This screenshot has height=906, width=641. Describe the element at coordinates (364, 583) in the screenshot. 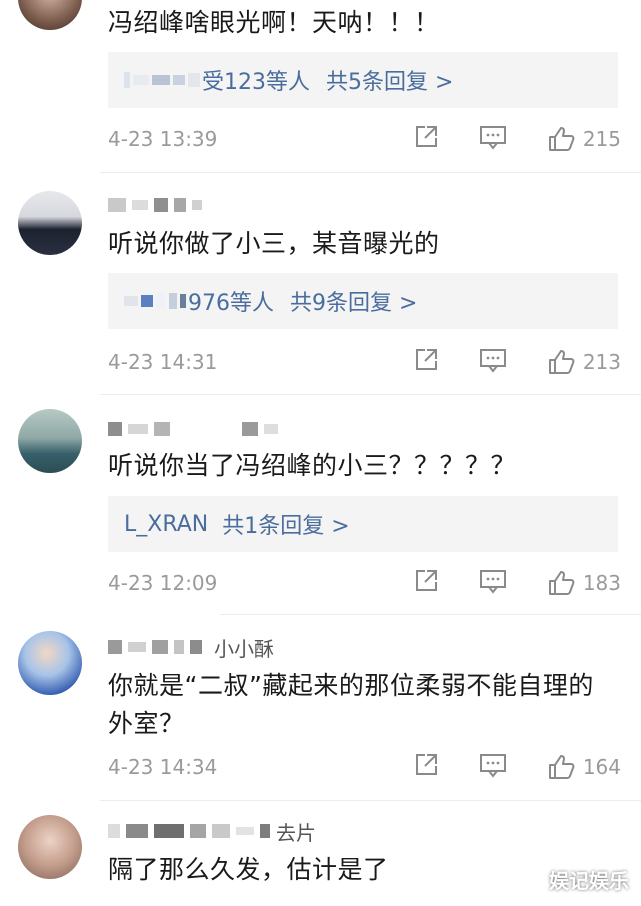

I see `comment-meta: 4-23 12:09 183` at that location.